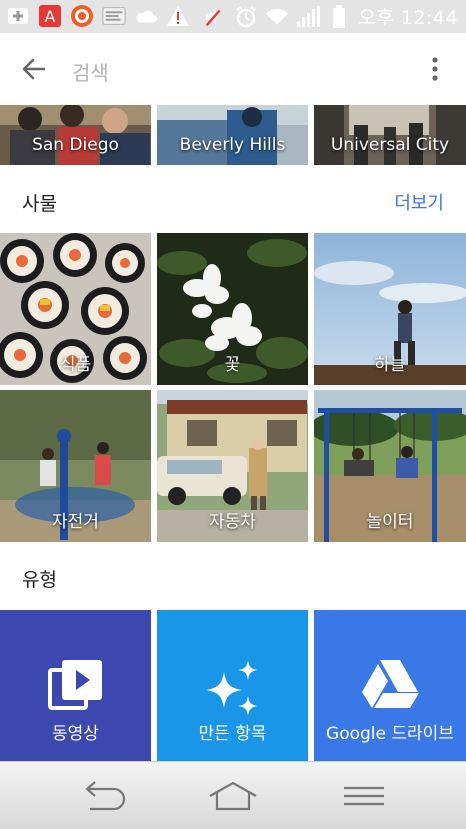 This screenshot has height=829, width=466. I want to click on target-icon, so click(82, 16).